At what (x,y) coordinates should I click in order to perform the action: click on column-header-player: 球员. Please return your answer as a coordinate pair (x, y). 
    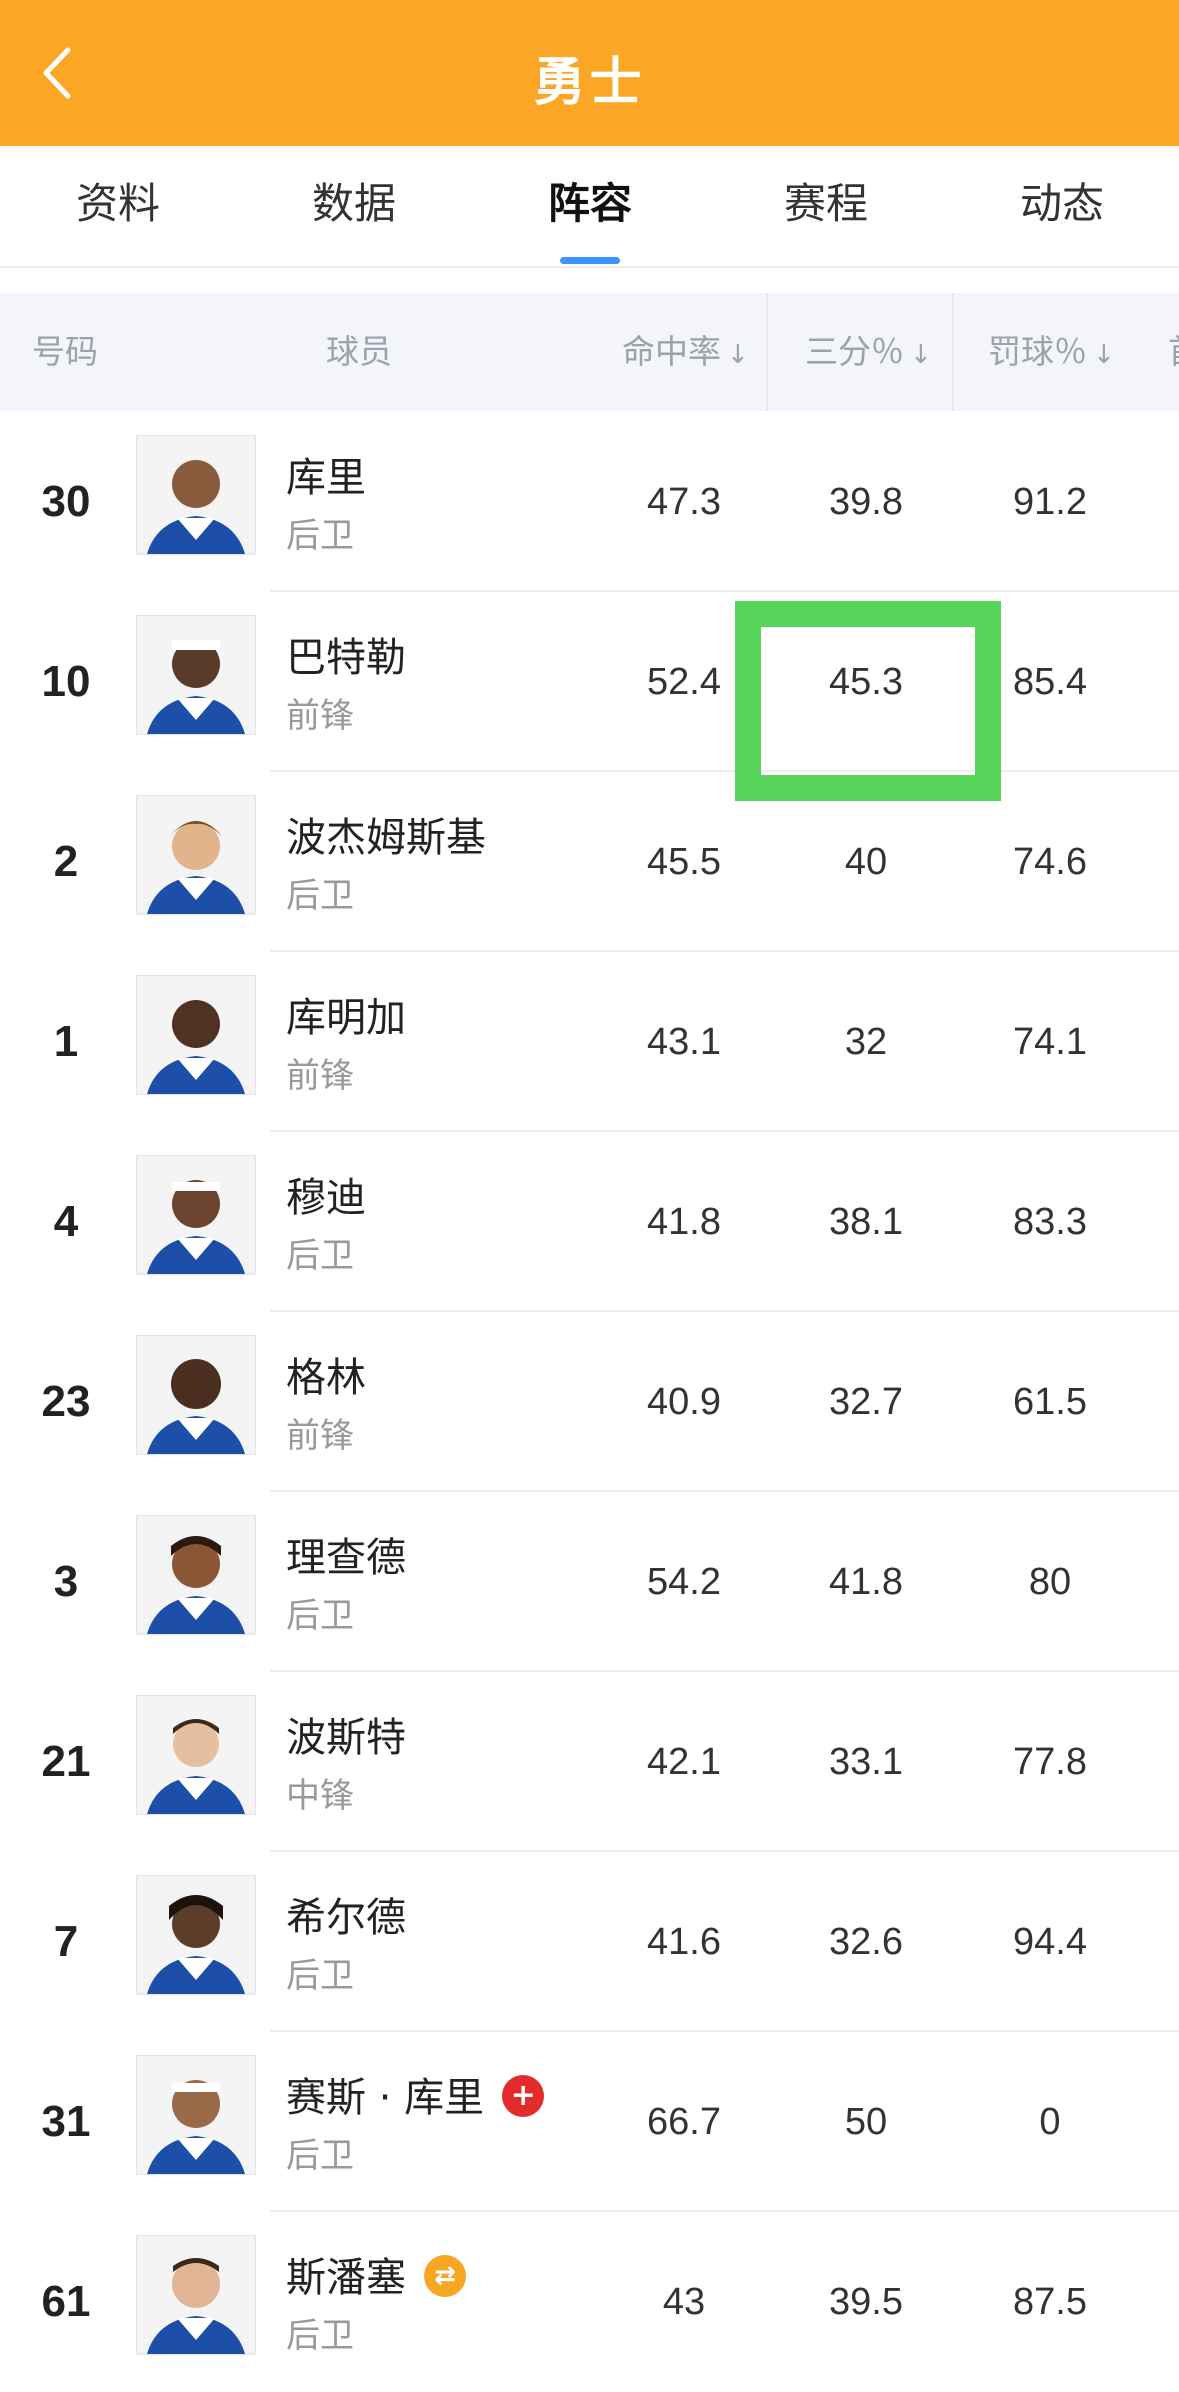
    Looking at the image, I should click on (359, 351).